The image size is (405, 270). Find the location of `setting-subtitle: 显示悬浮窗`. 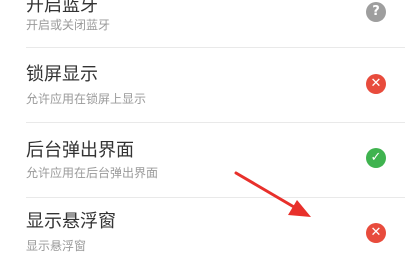

setting-subtitle: 显示悬浮窗 is located at coordinates (56, 246).